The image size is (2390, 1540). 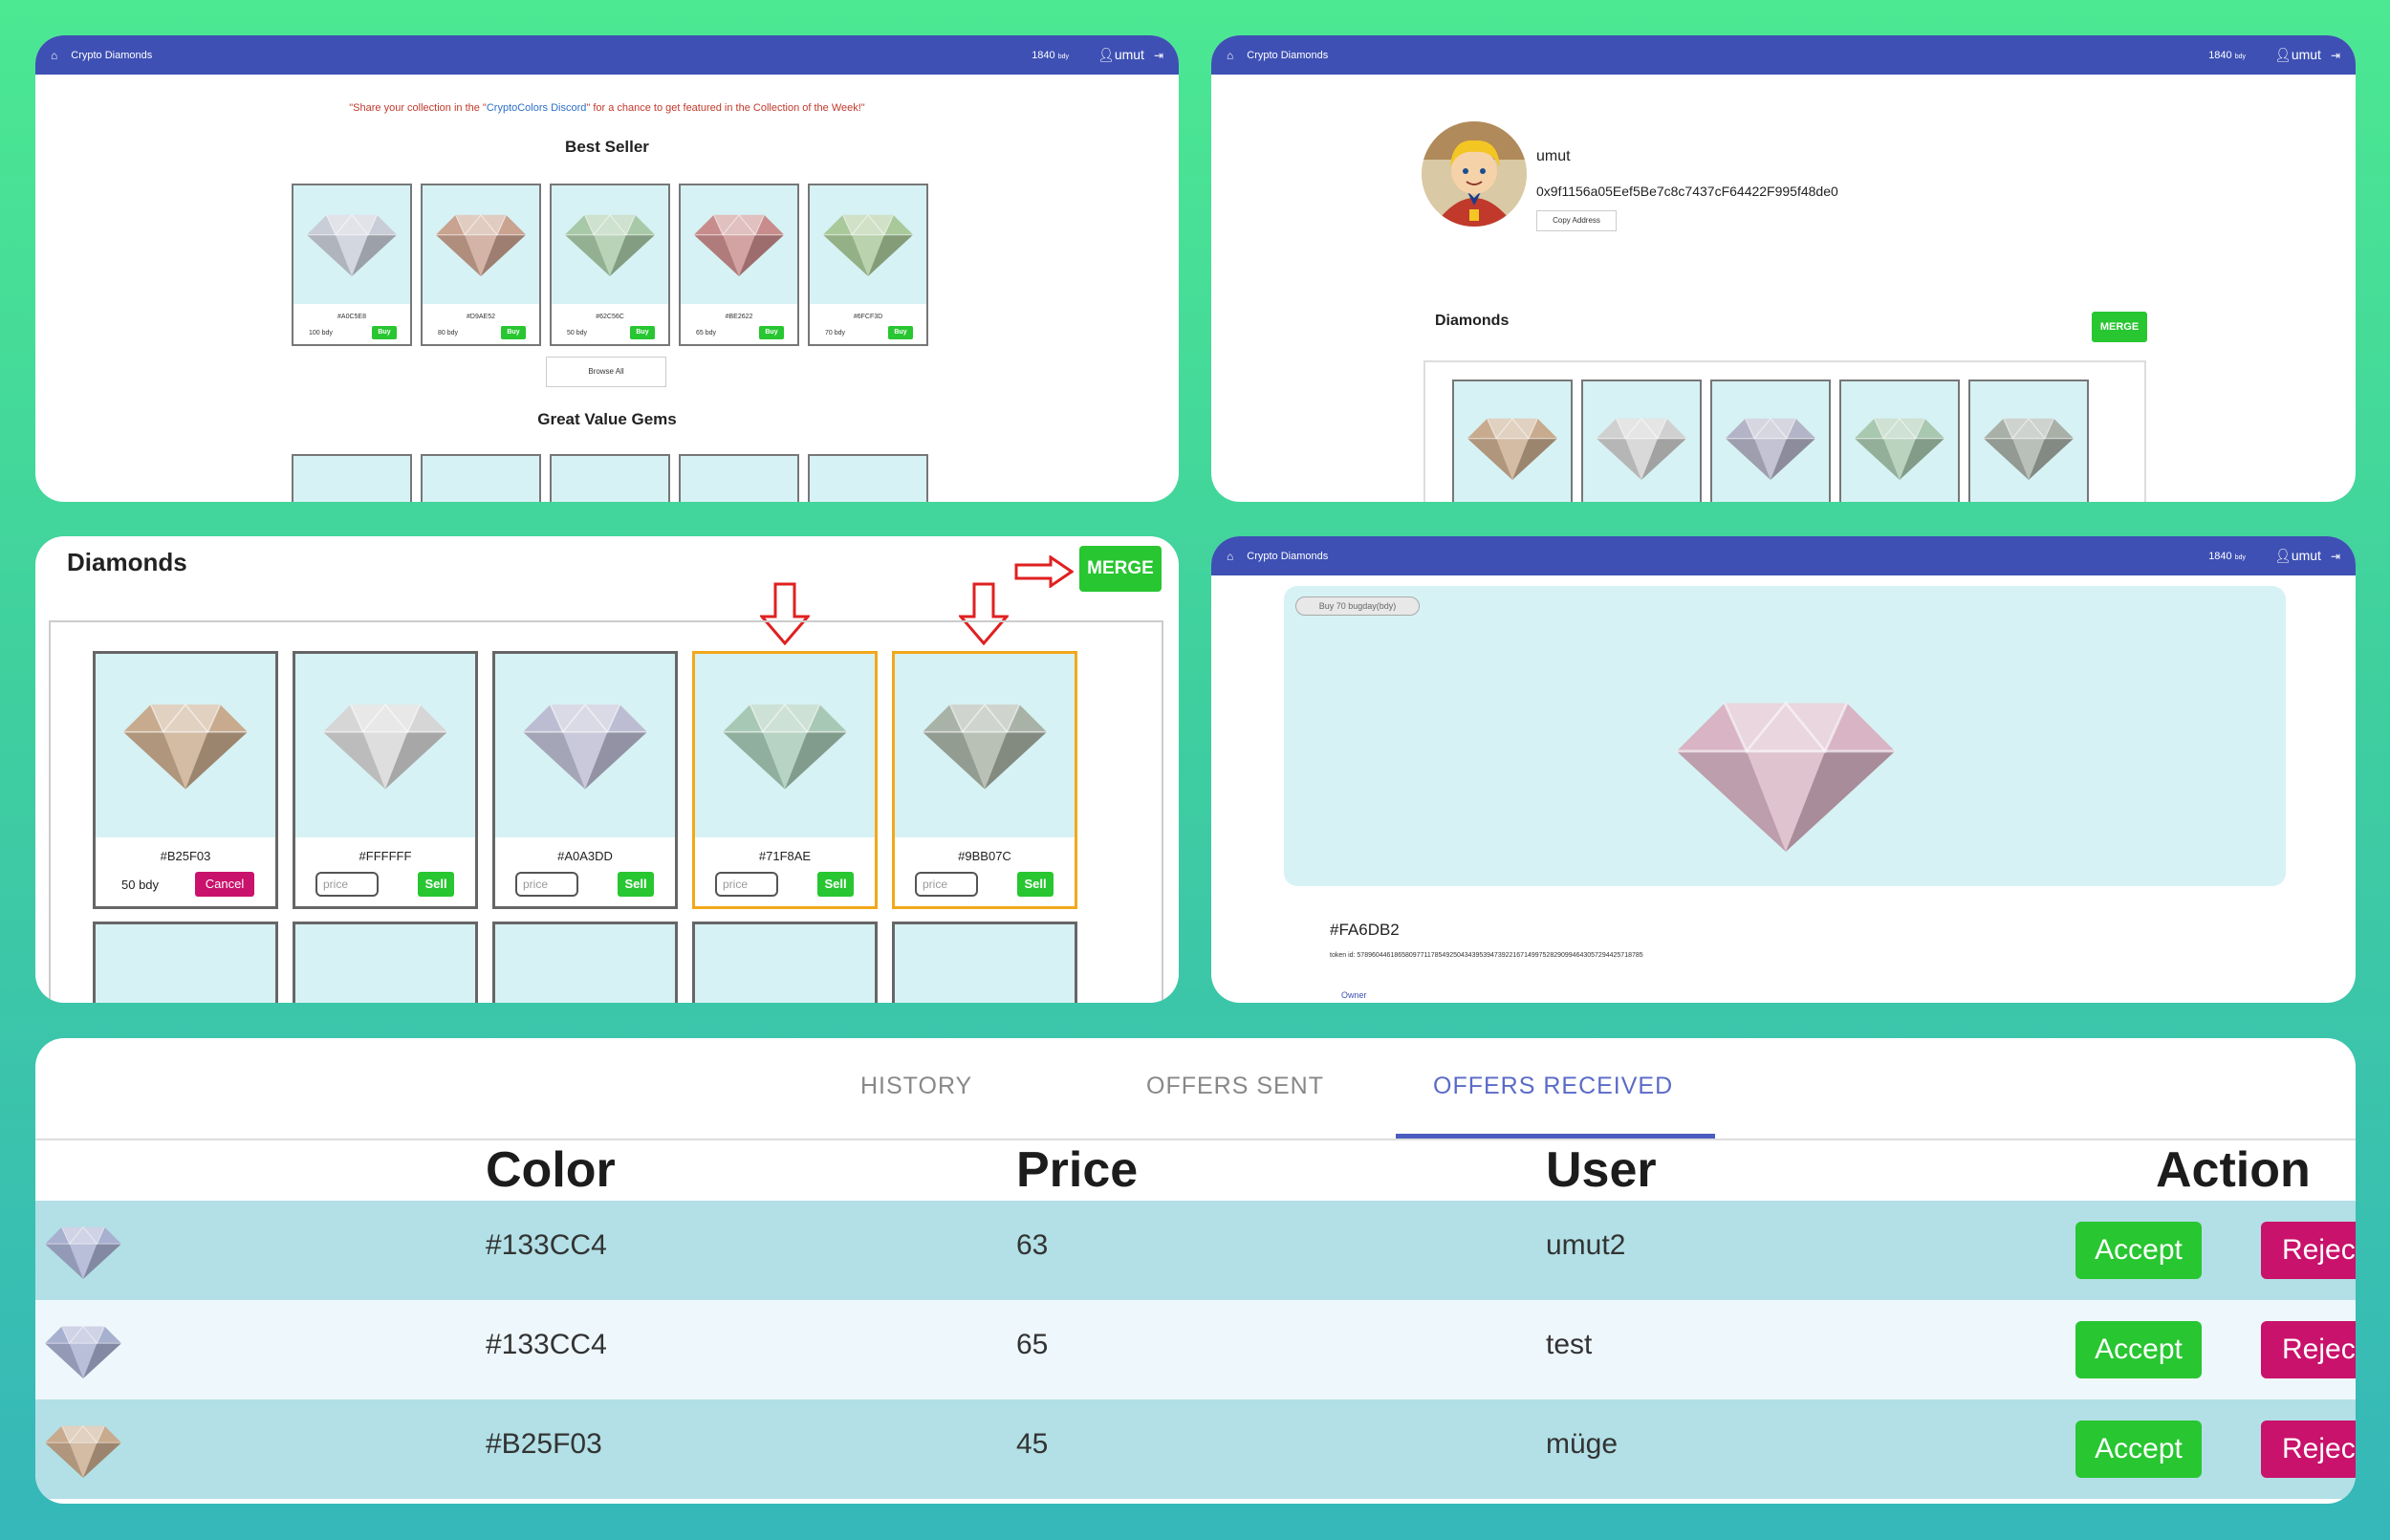 I want to click on listed-price: 50 bdy, so click(x=140, y=885).